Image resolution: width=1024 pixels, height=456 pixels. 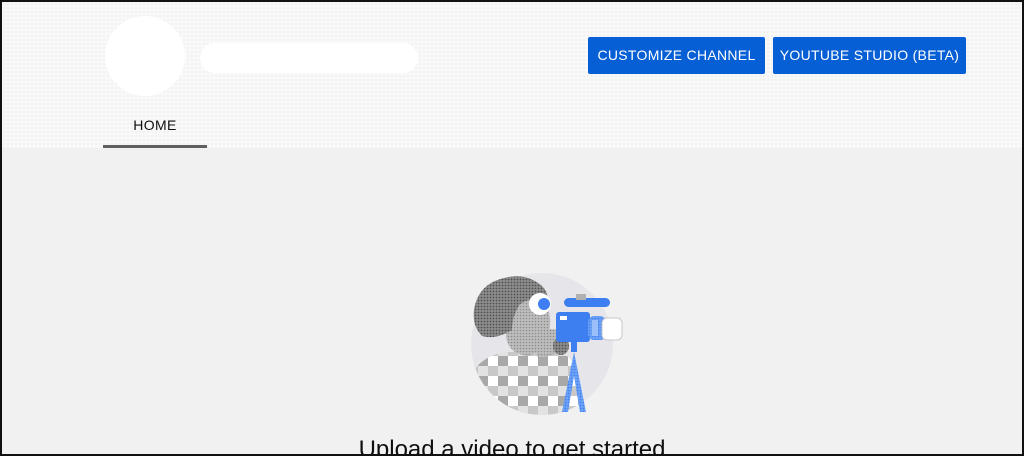 I want to click on empty-state-title: Upload a video to get started, so click(x=512, y=446).